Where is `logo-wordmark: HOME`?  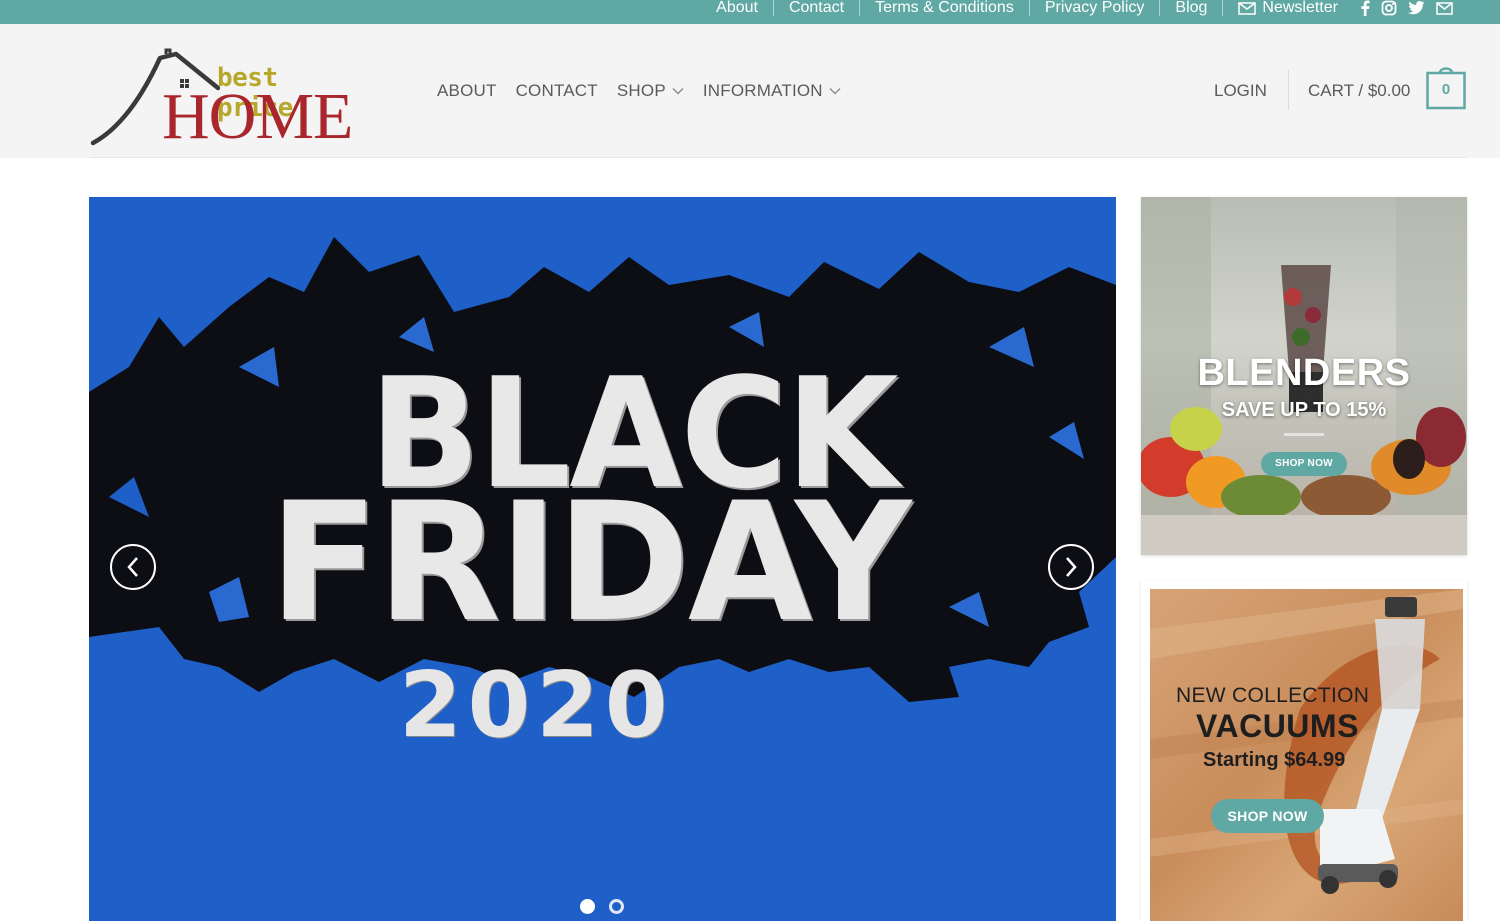 logo-wordmark: HOME is located at coordinates (257, 116).